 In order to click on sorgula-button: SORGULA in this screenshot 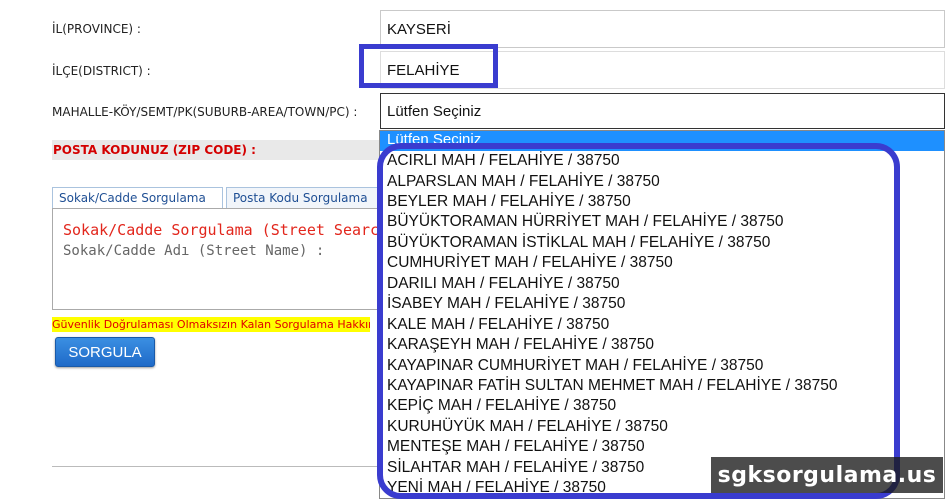, I will do `click(105, 352)`.